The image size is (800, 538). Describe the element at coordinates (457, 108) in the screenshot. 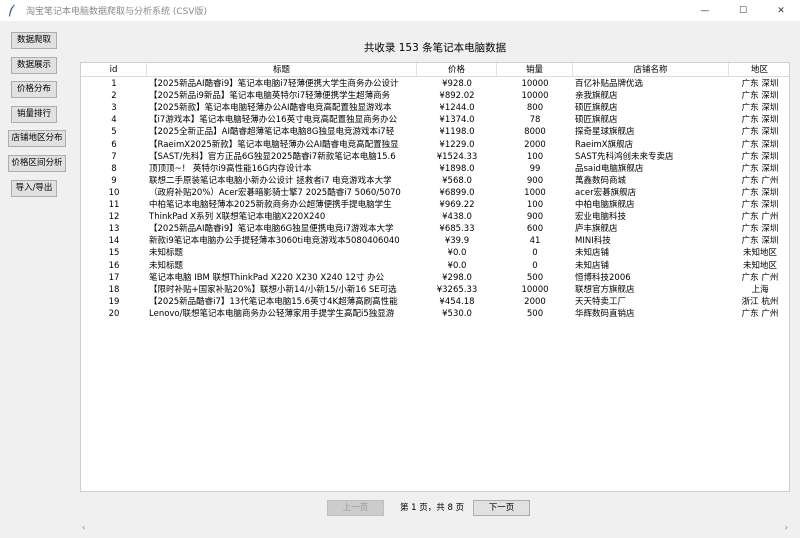

I see `row-price: ¥1244.0` at that location.